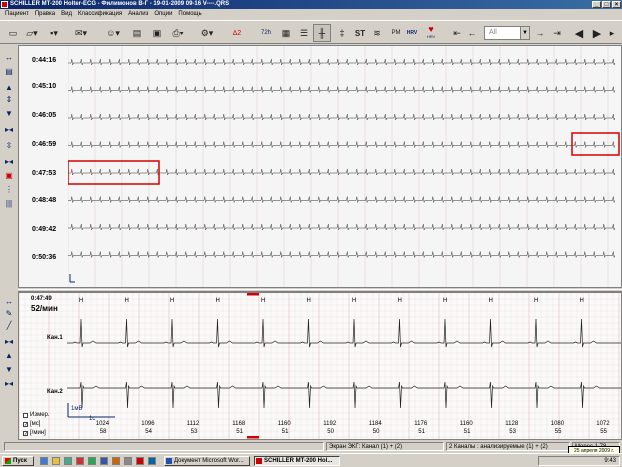 Image resolution: width=622 pixels, height=467 pixels. Describe the element at coordinates (540, 33) in the screenshot. I see `forward-icon: →` at that location.